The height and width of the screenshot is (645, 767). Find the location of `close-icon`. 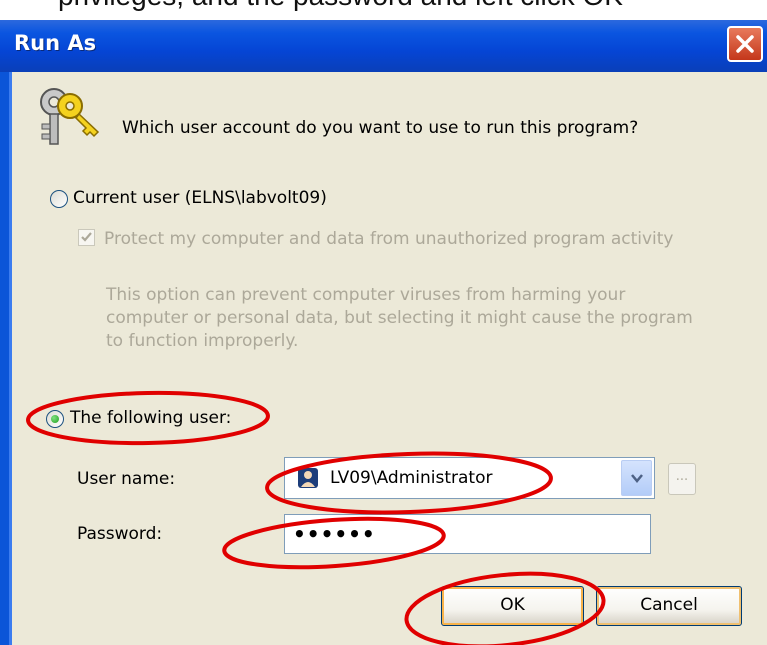

close-icon is located at coordinates (745, 44).